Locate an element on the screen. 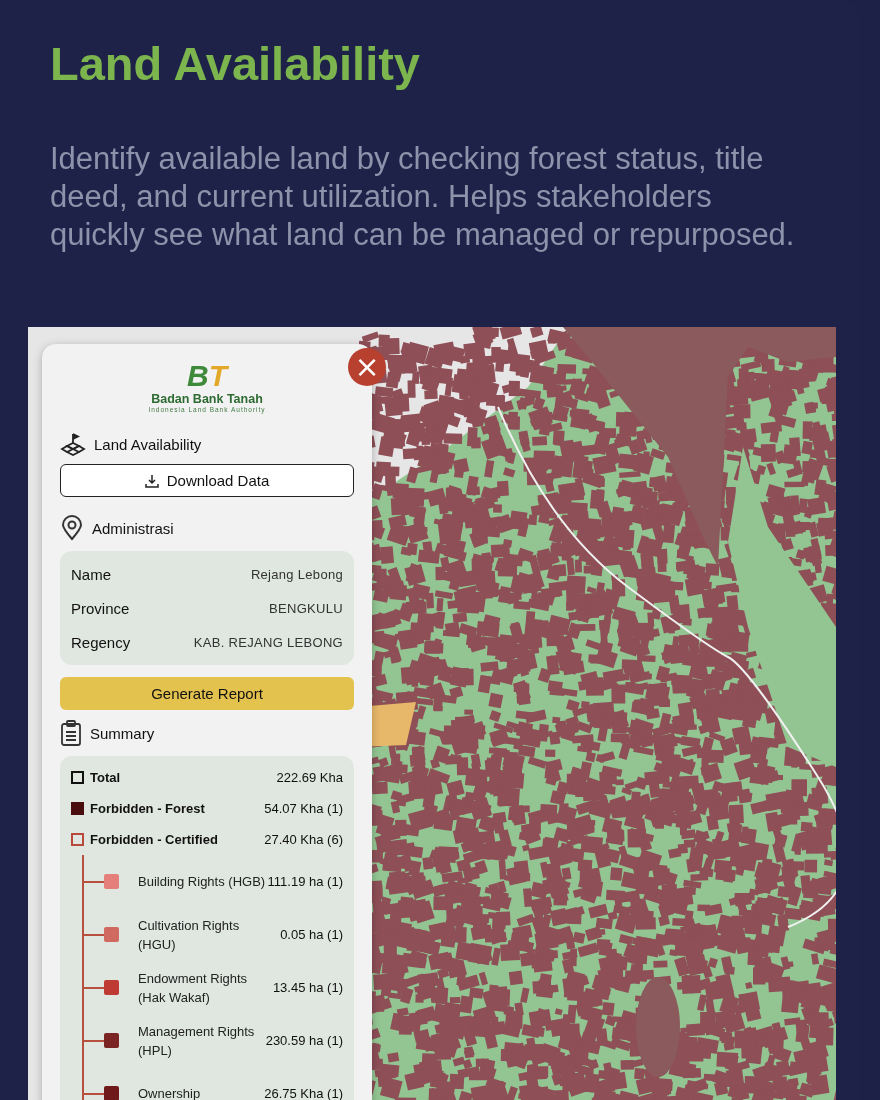  legend-label: Total is located at coordinates (106, 777).